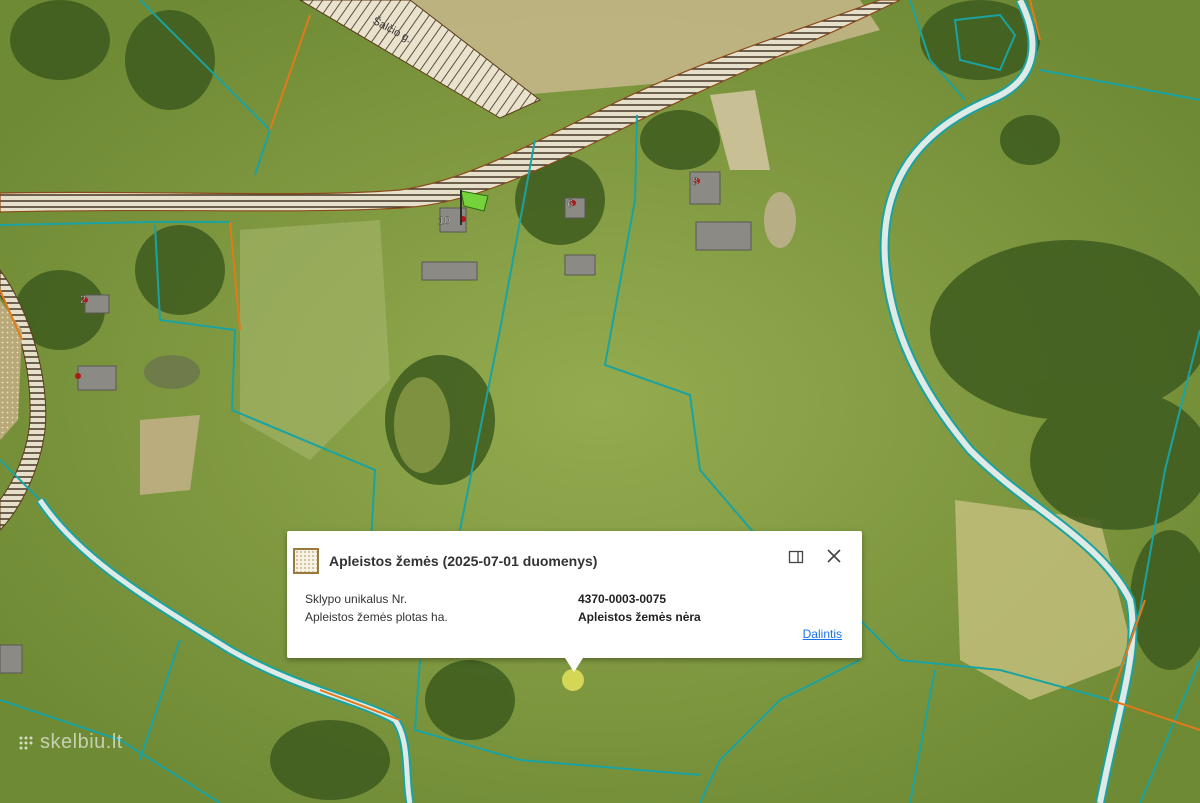  What do you see at coordinates (463, 561) in the screenshot?
I see `popup-title: Apleistos žemės (2025-07-01 duomenys)` at bounding box center [463, 561].